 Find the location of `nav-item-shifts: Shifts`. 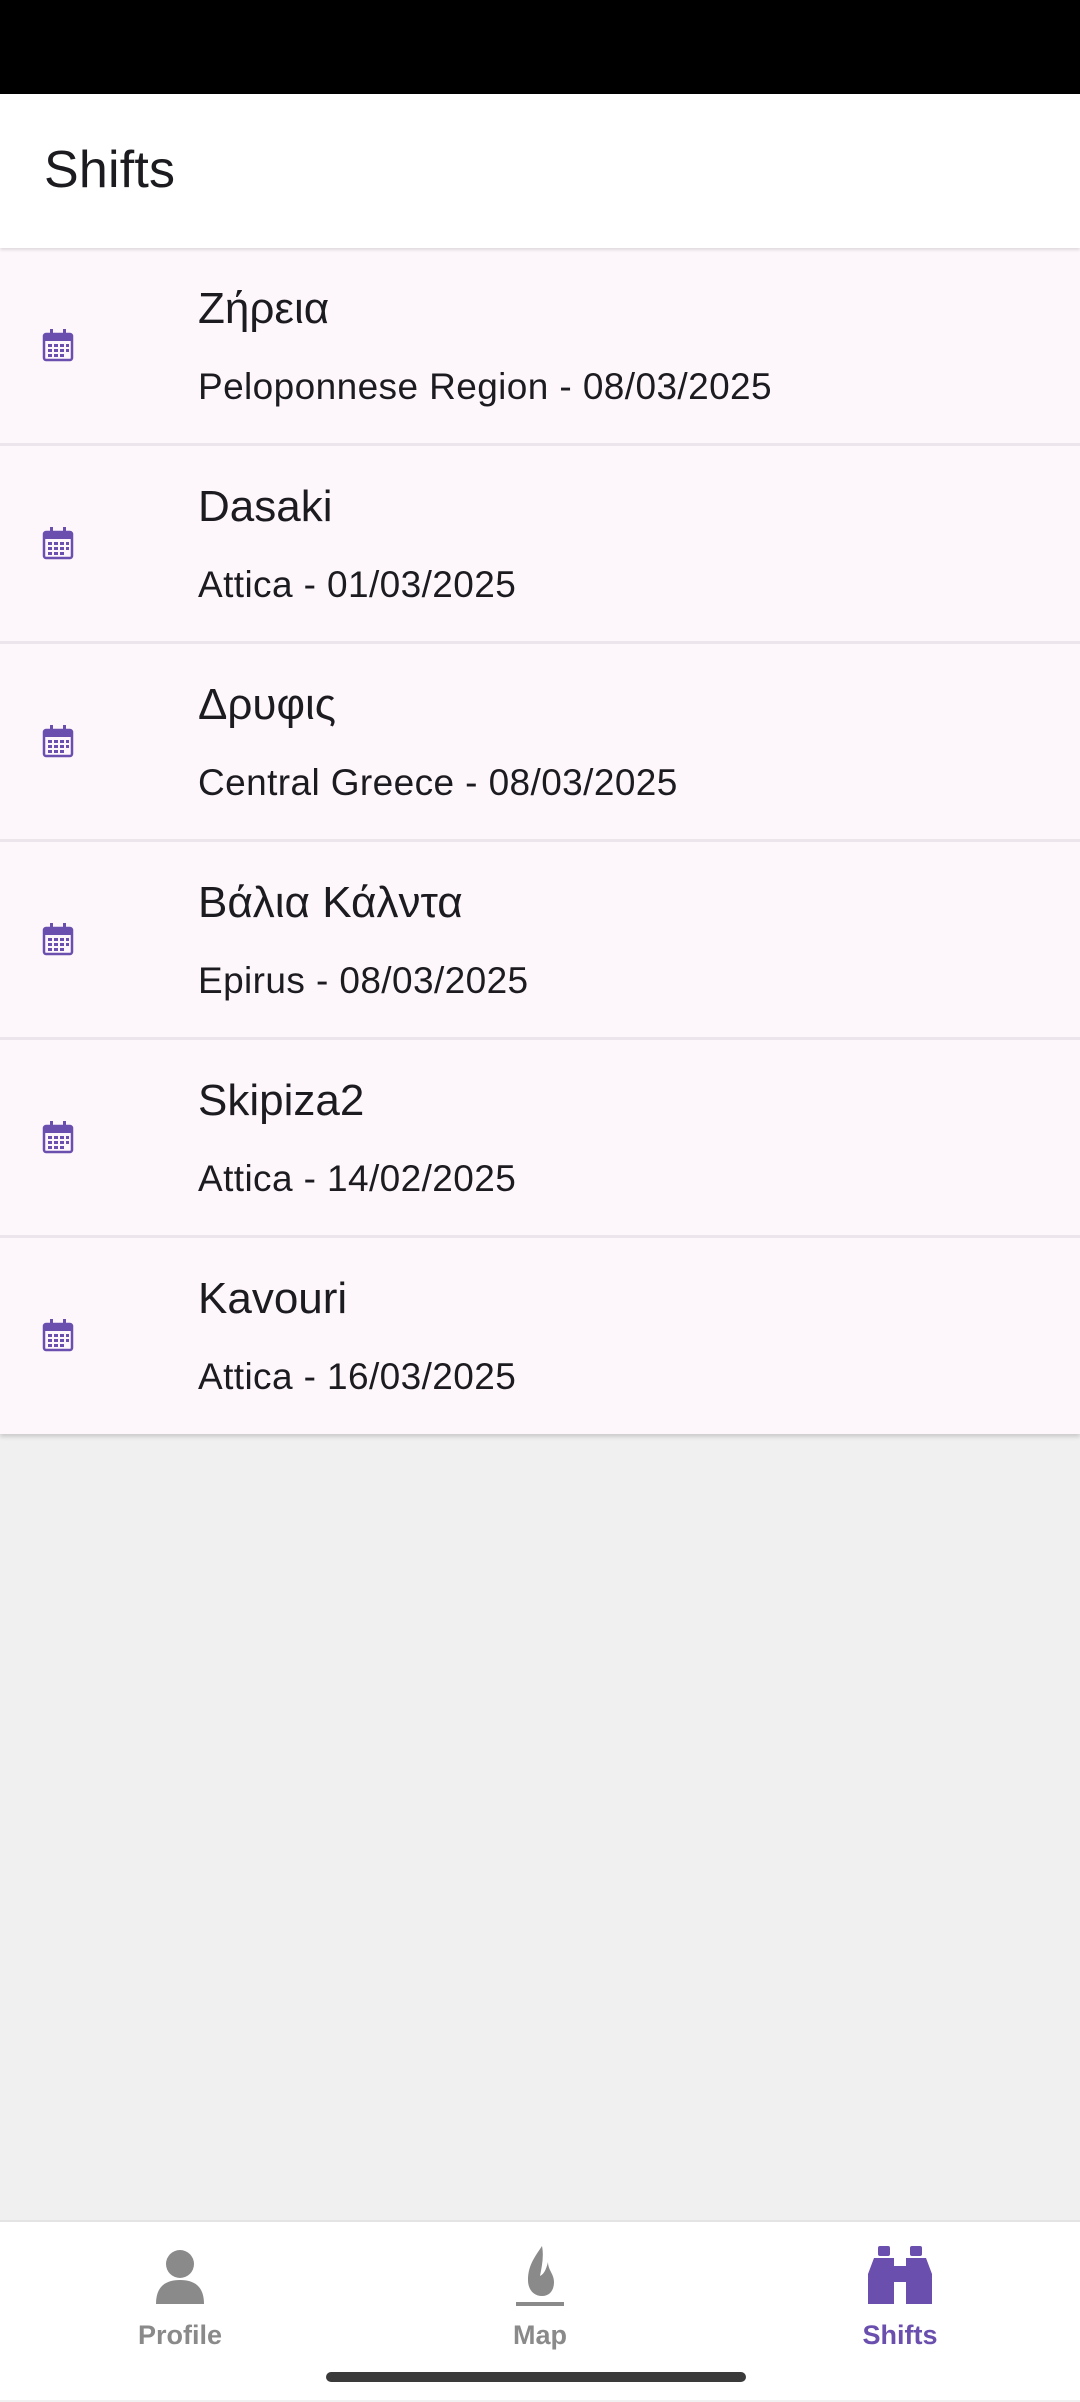

nav-item-shifts: Shifts is located at coordinates (900, 2312).